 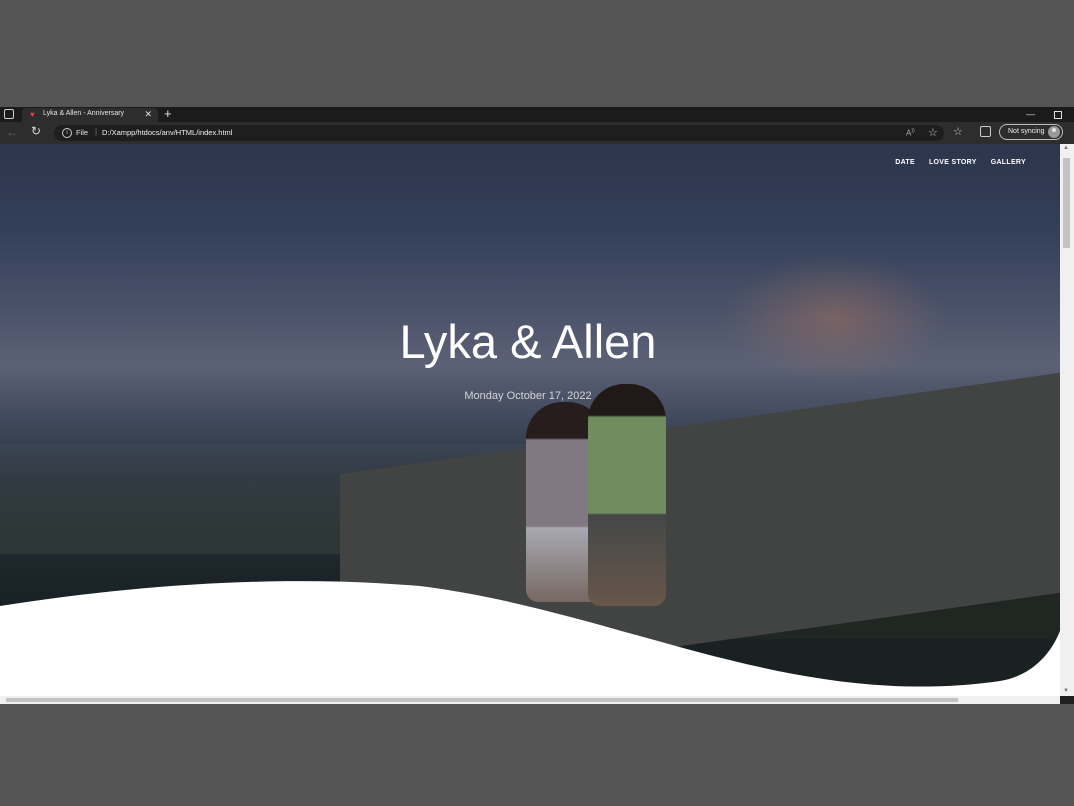 What do you see at coordinates (933, 132) in the screenshot?
I see `add-favorite-icon: ☆` at bounding box center [933, 132].